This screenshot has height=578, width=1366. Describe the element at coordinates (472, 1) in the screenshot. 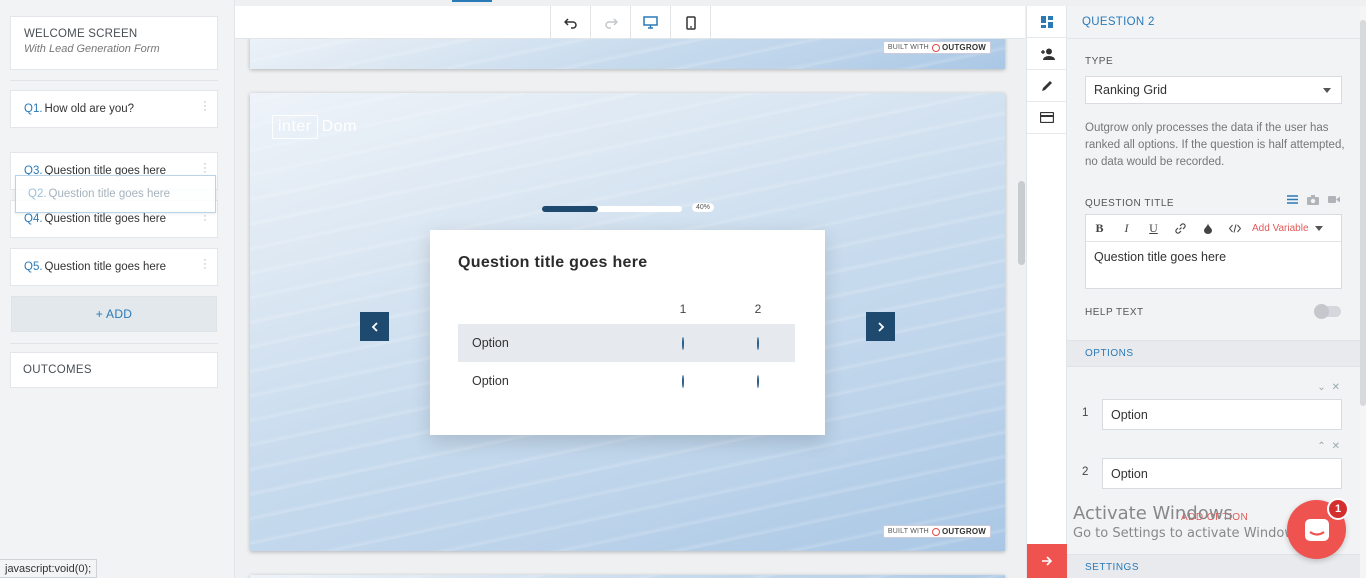

I see `active-tab-indicator` at that location.